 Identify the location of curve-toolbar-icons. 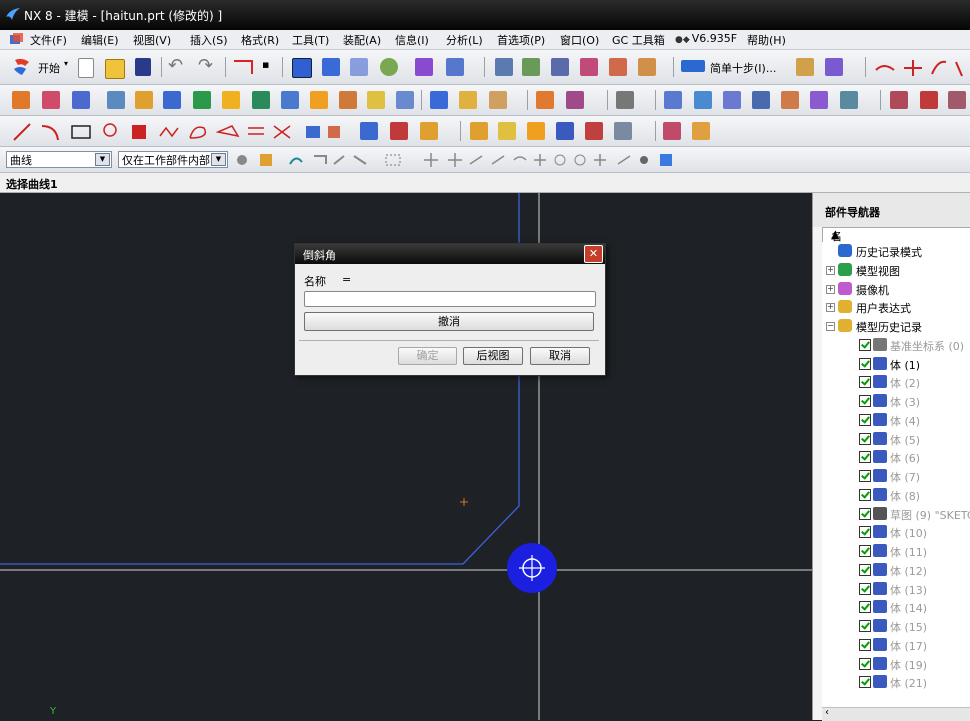
(177, 132).